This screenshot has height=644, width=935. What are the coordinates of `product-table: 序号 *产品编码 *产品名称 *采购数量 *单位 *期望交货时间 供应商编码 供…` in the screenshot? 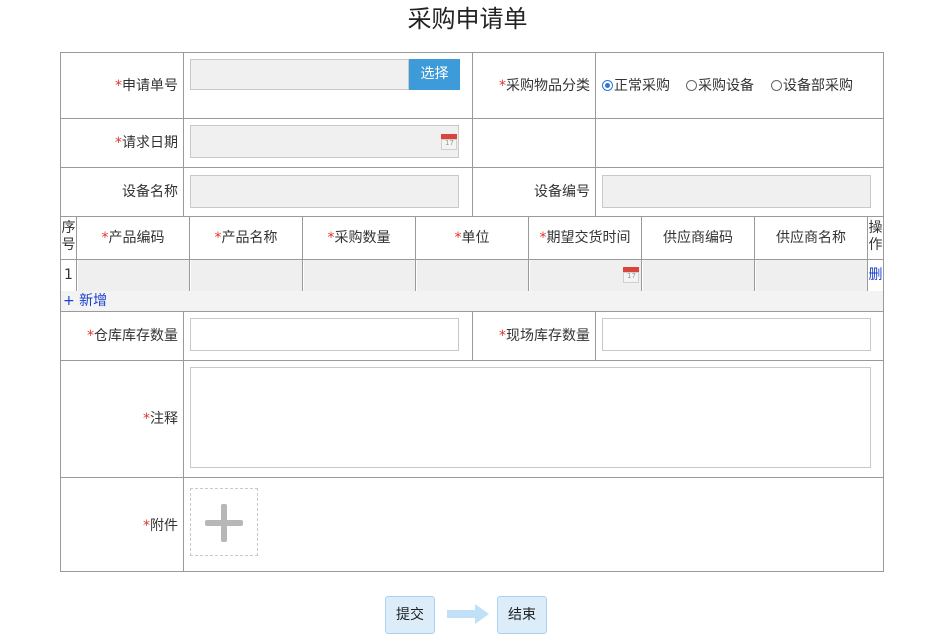 It's located at (472, 254).